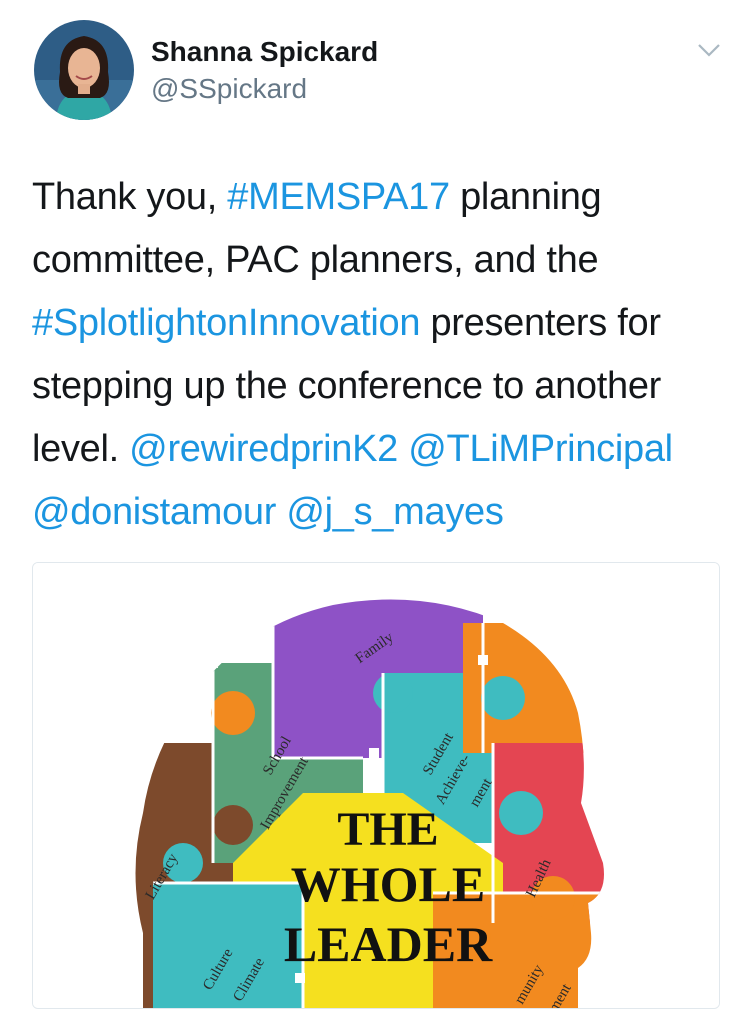  What do you see at coordinates (228, 945) in the screenshot?
I see `puzzle-piece-culture` at bounding box center [228, 945].